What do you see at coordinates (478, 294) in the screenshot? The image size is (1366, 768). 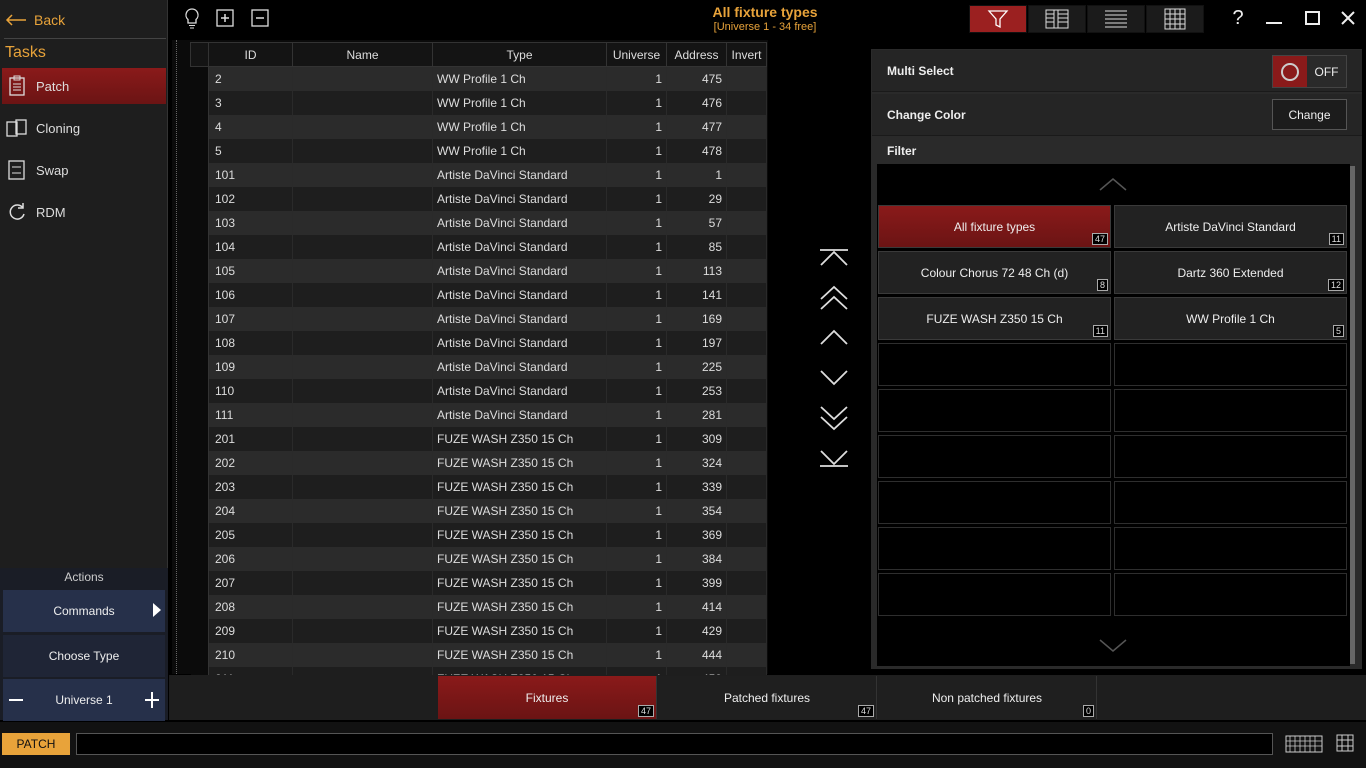 I see `table-row: 106 Artiste DaVinci Standard 1 141` at bounding box center [478, 294].